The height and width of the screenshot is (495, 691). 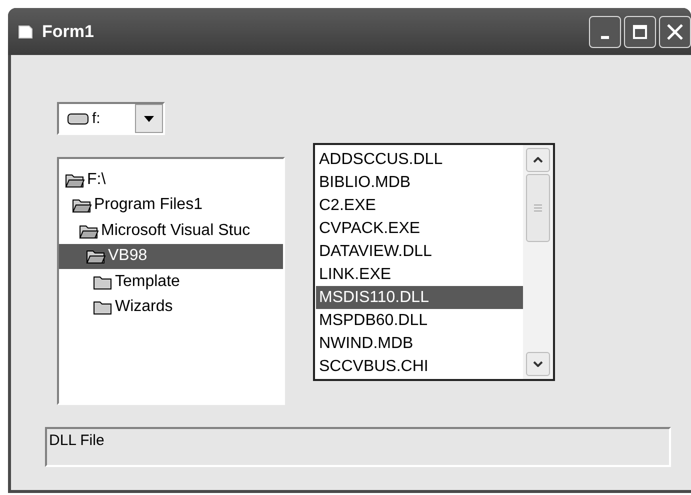 What do you see at coordinates (171, 256) in the screenshot?
I see `folder-item: VB98` at bounding box center [171, 256].